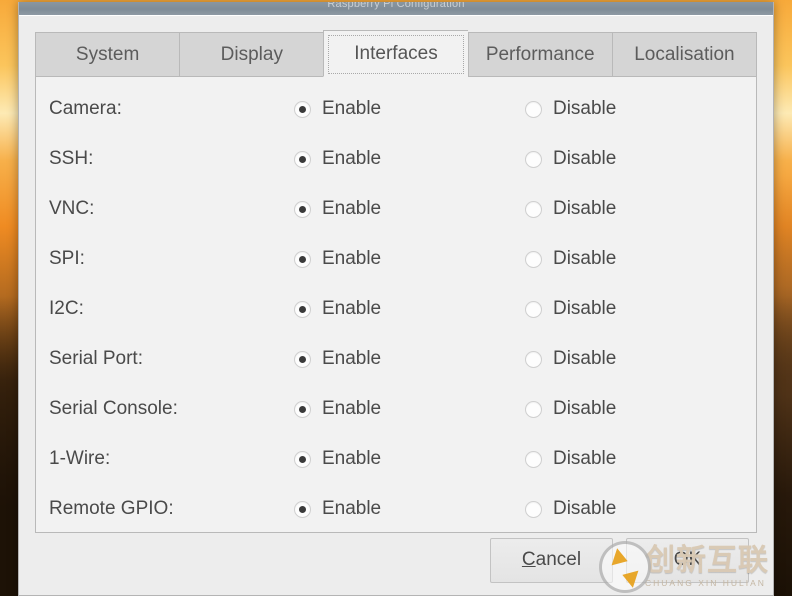 This screenshot has width=792, height=596. Describe the element at coordinates (640, 409) in the screenshot. I see `serial-console-disable-radio: Disable` at that location.